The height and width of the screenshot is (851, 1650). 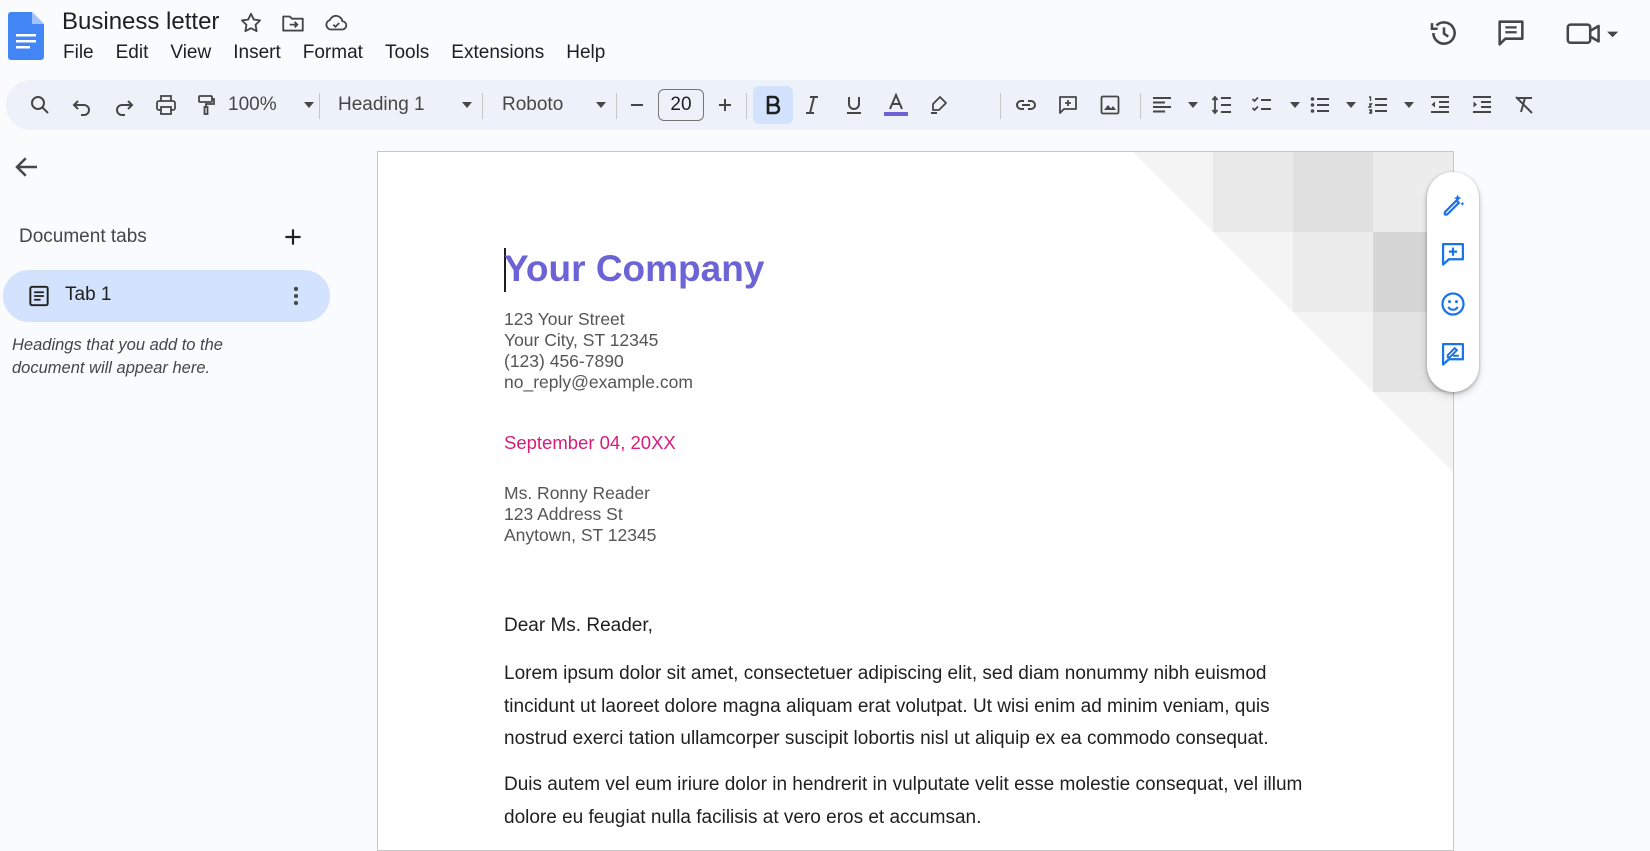 What do you see at coordinates (1440, 105) in the screenshot?
I see `indent-decrease-icon` at bounding box center [1440, 105].